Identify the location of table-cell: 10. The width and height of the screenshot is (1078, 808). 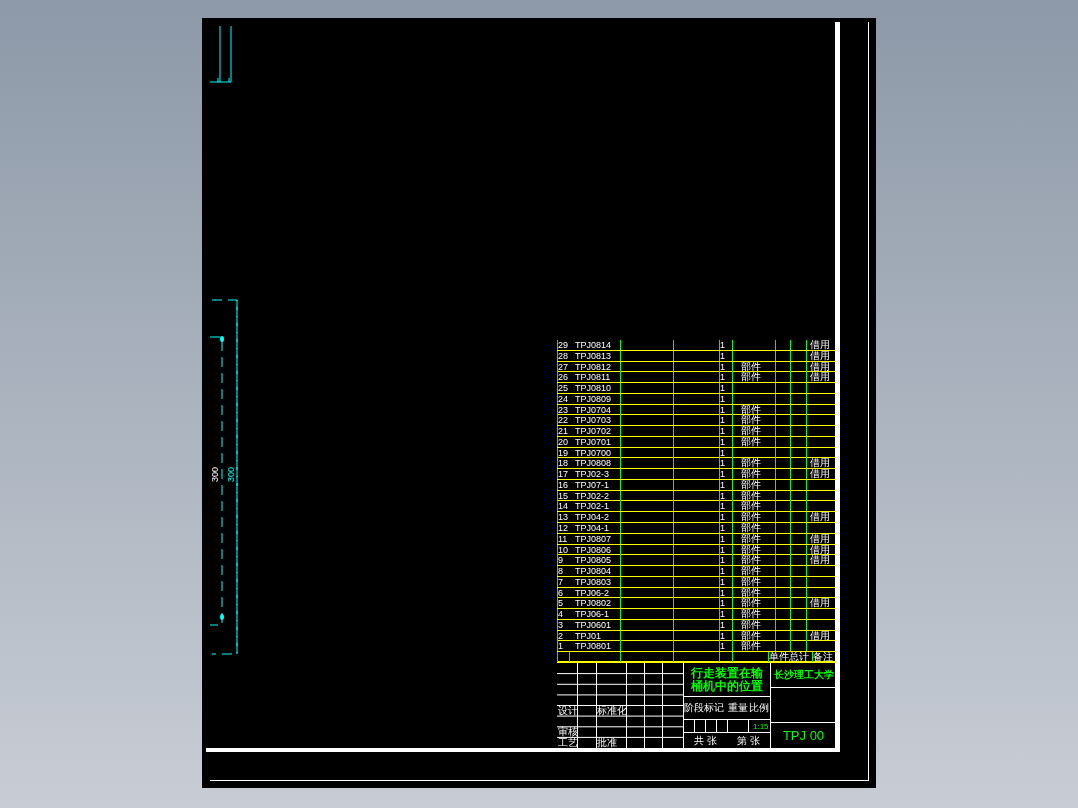
(563, 549).